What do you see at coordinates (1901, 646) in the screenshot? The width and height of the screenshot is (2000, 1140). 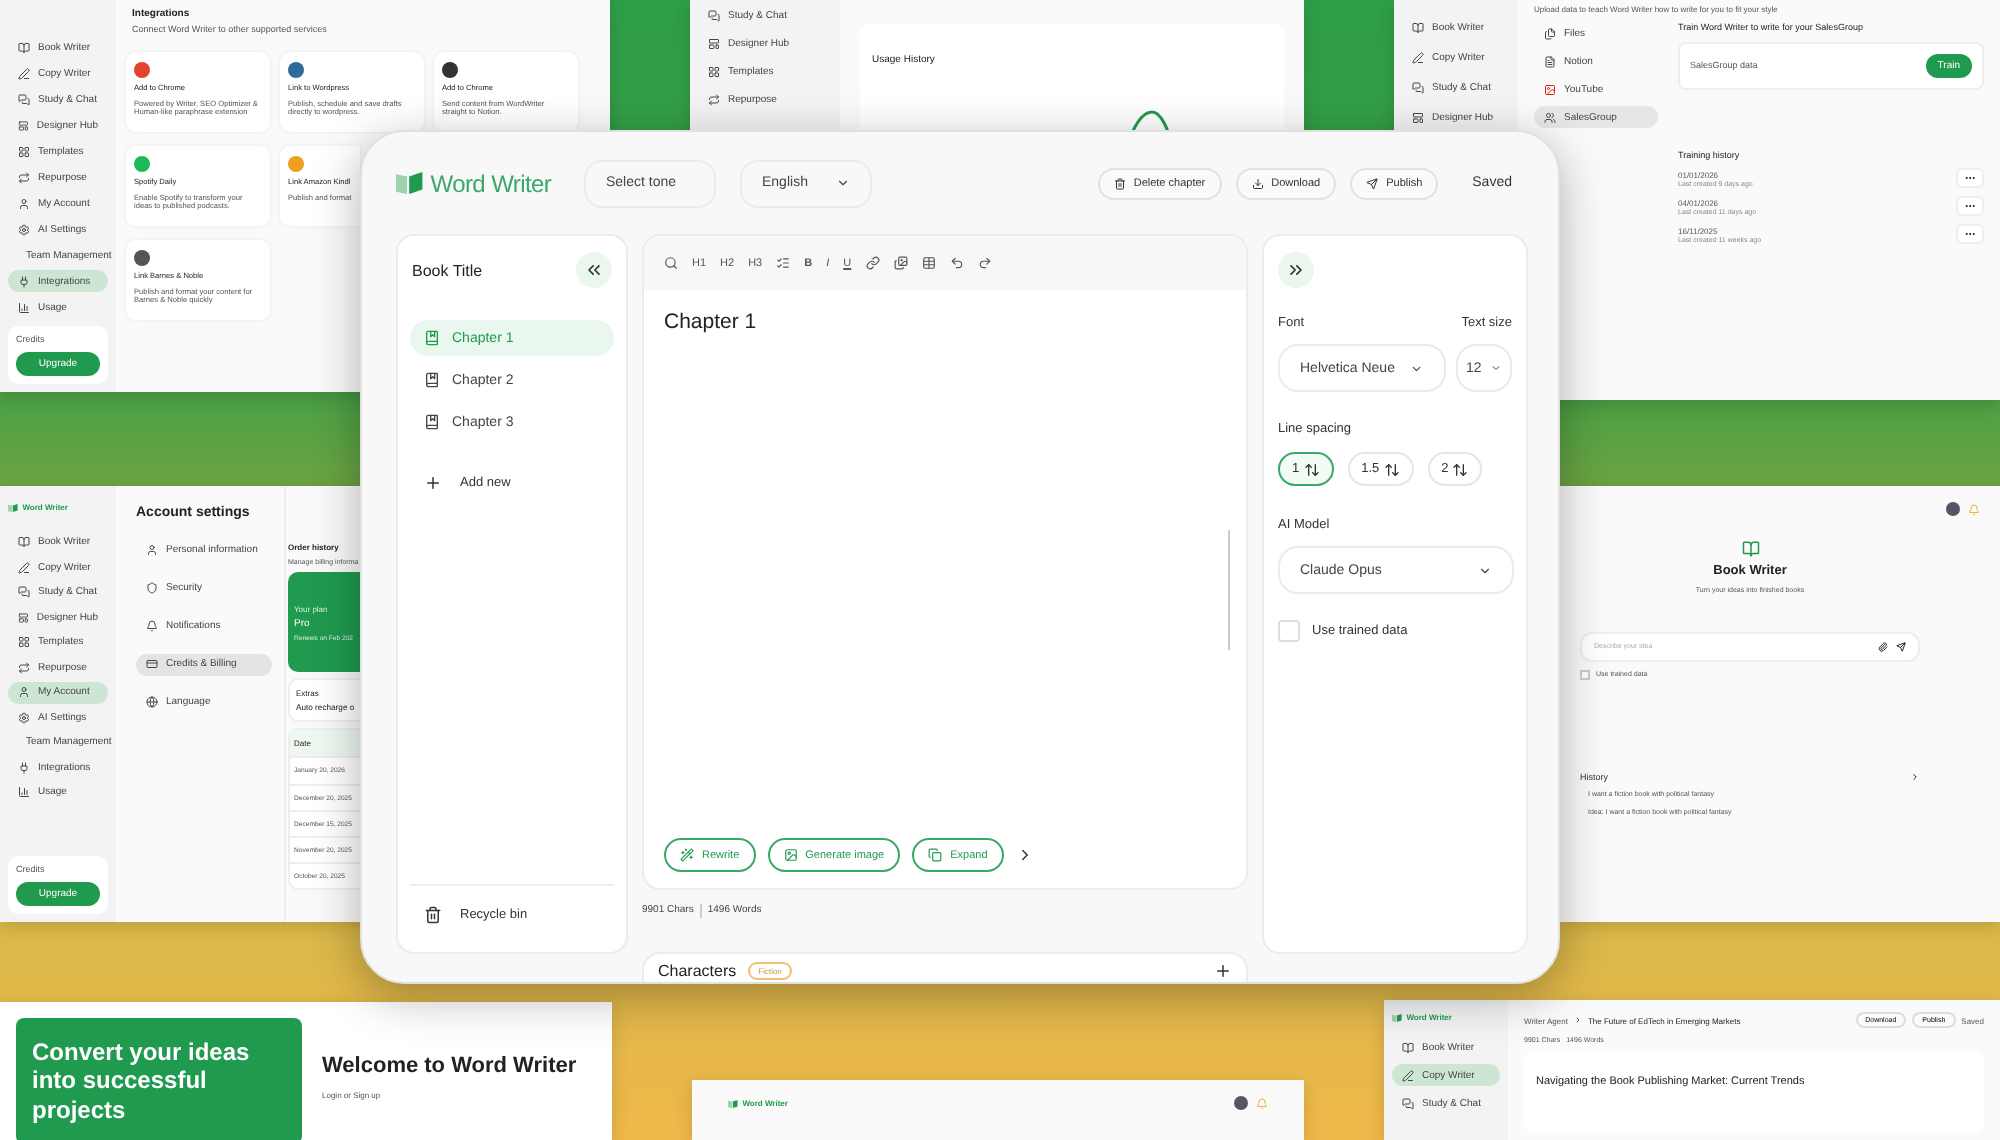 I see `send-icon` at bounding box center [1901, 646].